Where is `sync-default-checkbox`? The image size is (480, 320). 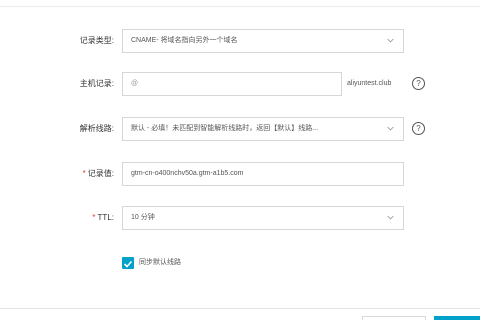
sync-default-checkbox is located at coordinates (128, 263).